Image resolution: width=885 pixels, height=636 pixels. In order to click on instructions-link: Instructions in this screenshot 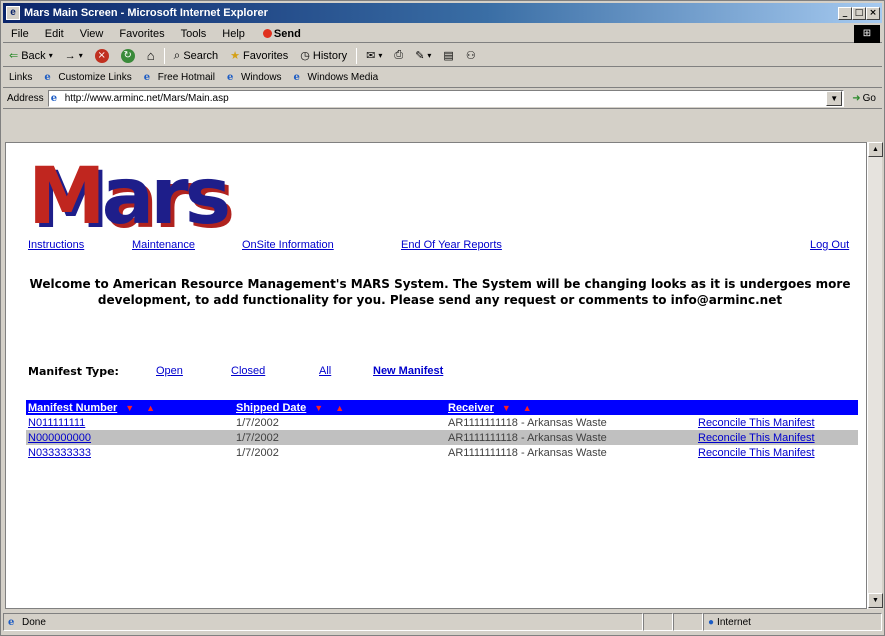, I will do `click(56, 245)`.